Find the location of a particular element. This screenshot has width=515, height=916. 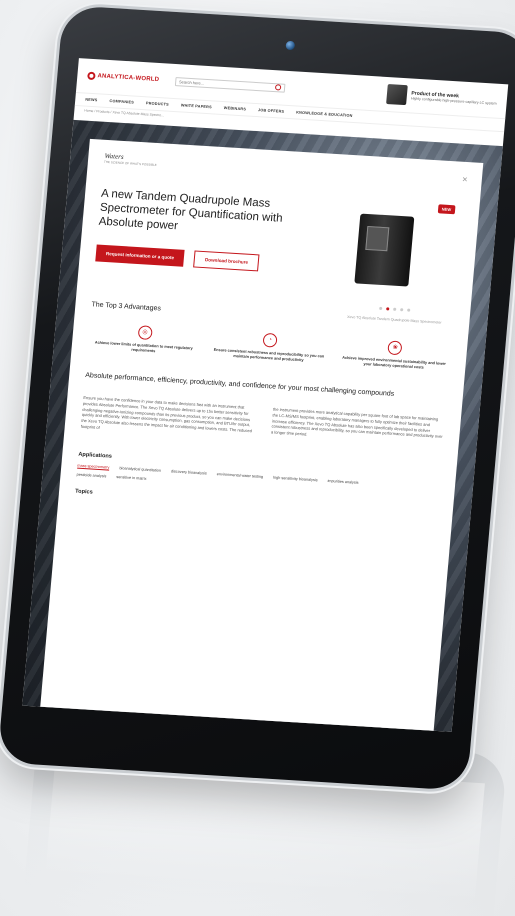

request-info-button: Request information or a quote is located at coordinates (140, 256).